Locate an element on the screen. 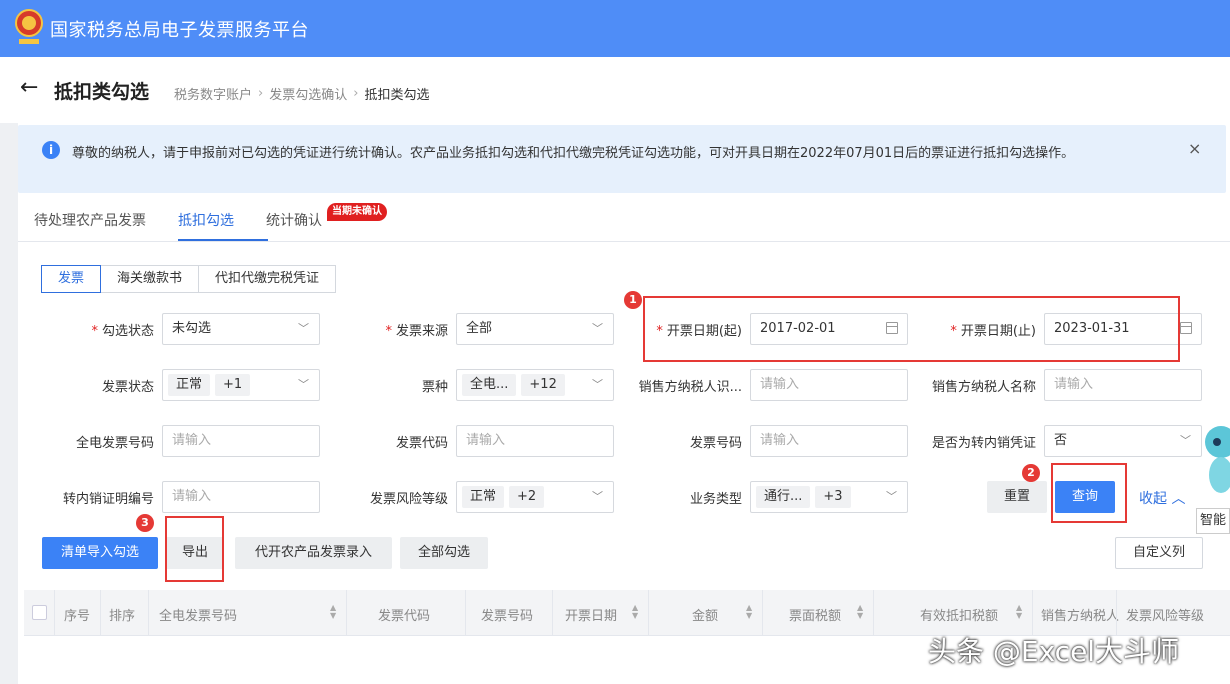 This screenshot has height=684, width=1230. list-import-button: 清单导入勾选 is located at coordinates (100, 553).